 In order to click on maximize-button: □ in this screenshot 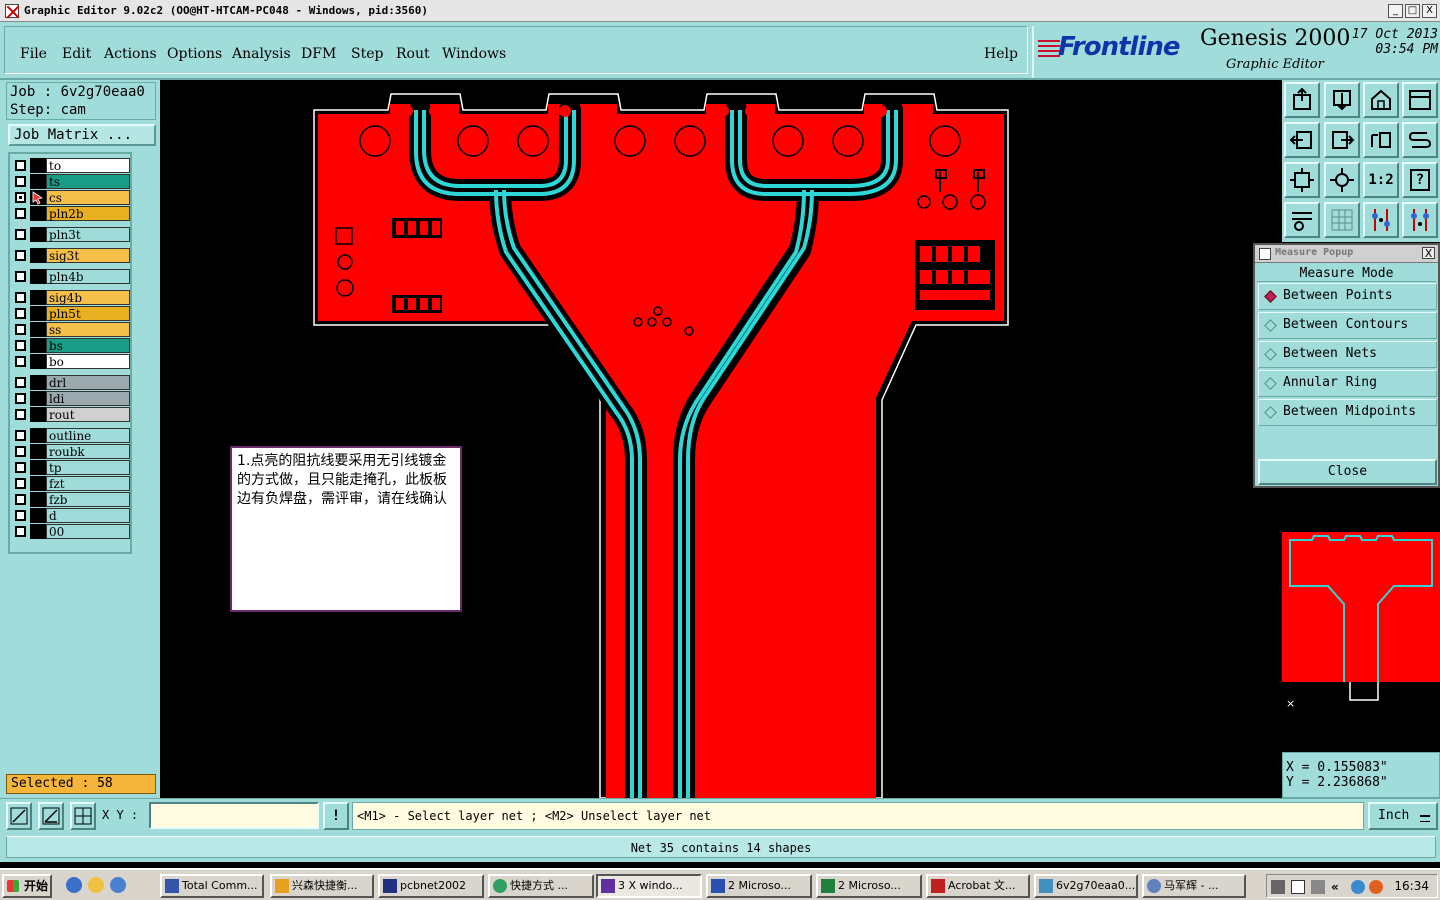, I will do `click(1412, 11)`.